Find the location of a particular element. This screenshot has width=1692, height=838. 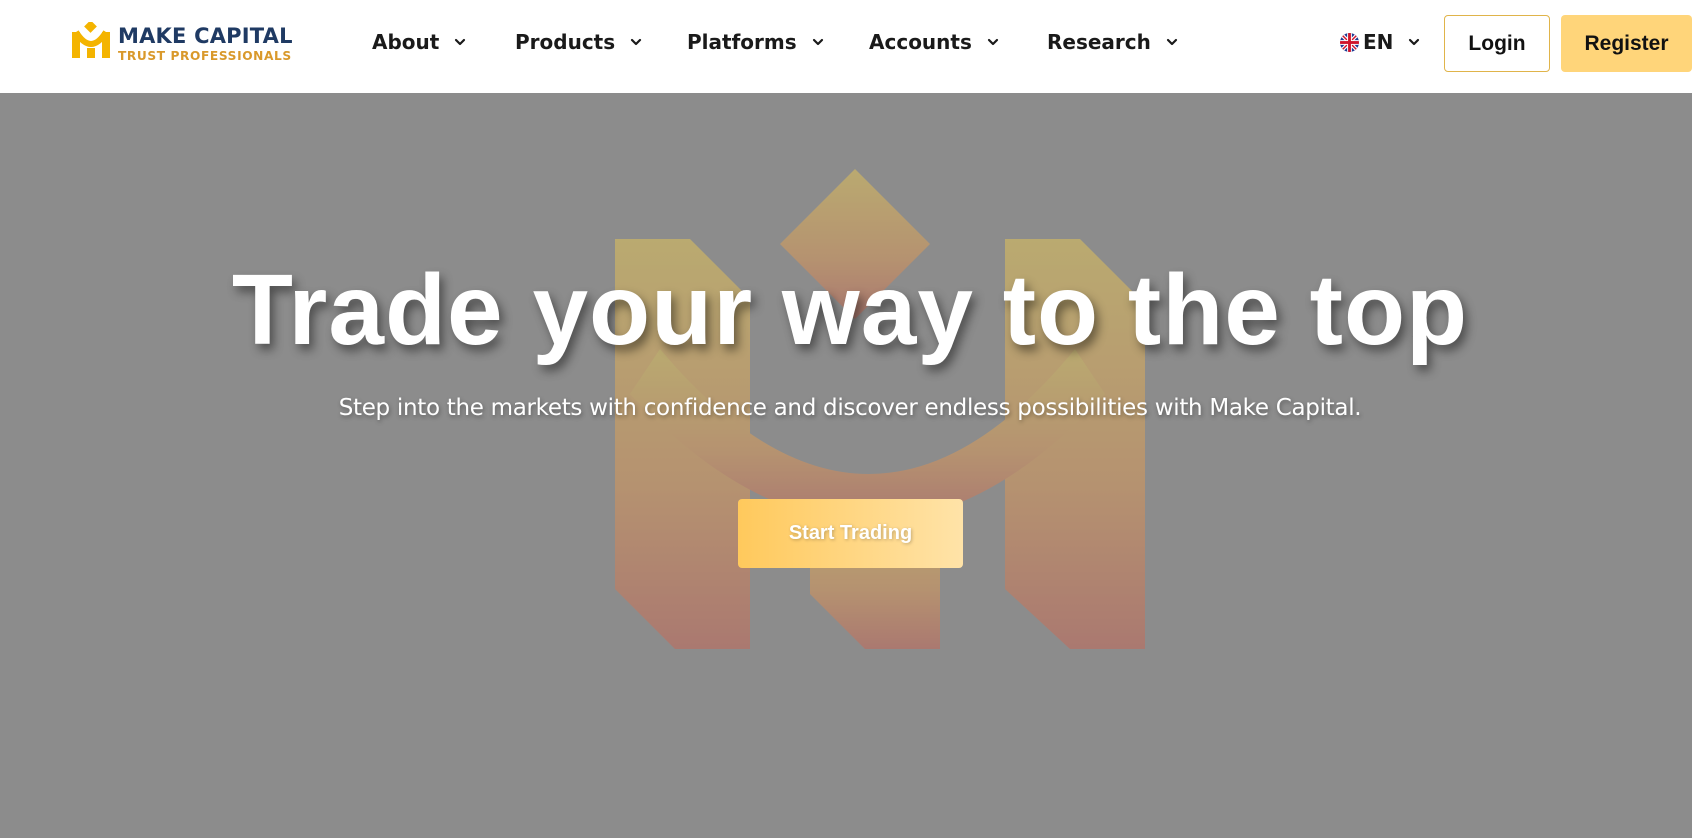

nav-item-label: Research is located at coordinates (1099, 42).